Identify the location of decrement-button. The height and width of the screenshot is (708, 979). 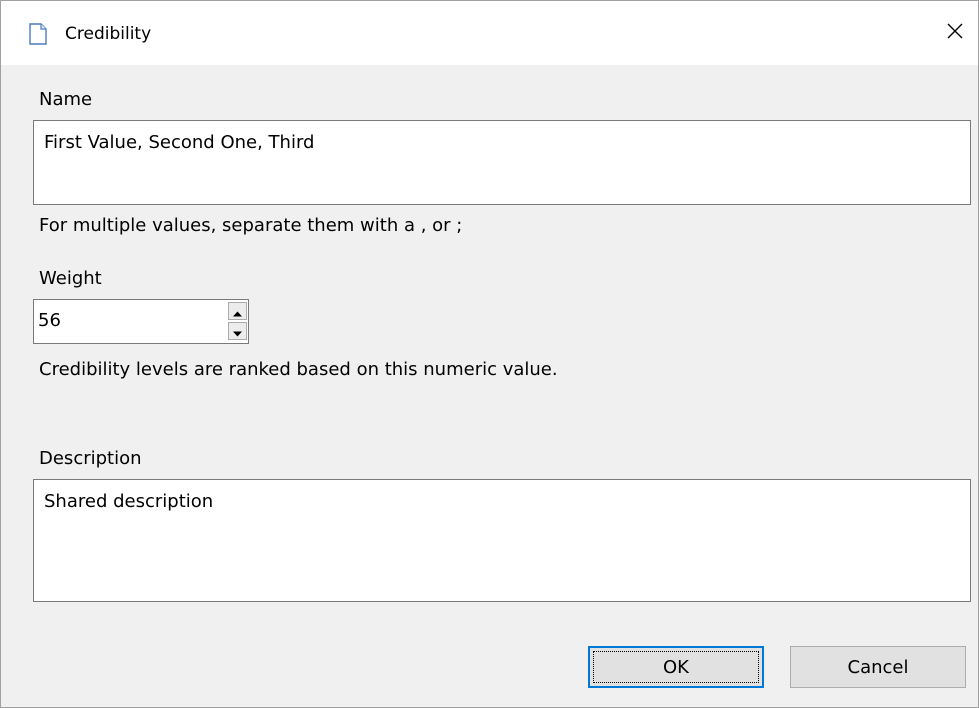
(237, 331).